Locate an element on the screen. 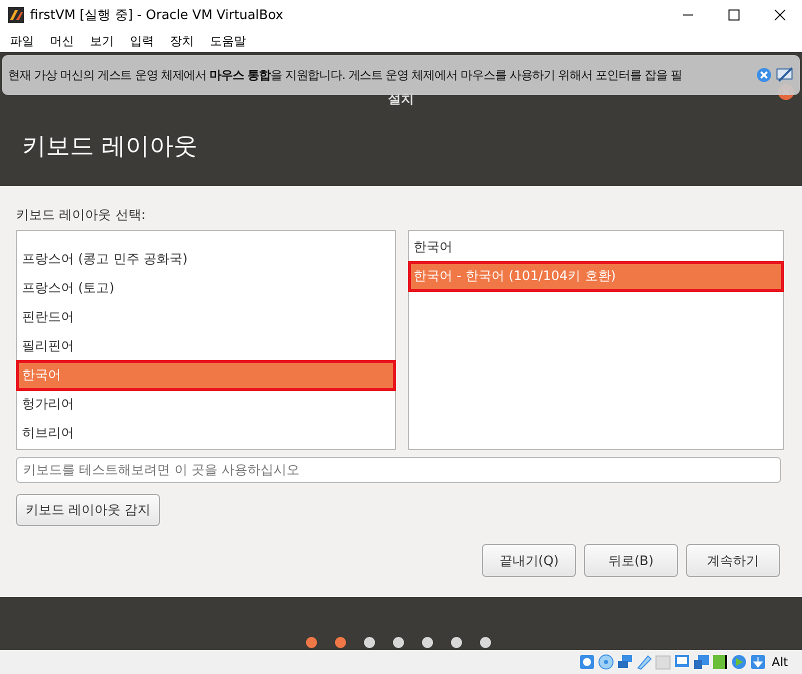 Image resolution: width=802 pixels, height=674 pixels. message-icon is located at coordinates (785, 75).